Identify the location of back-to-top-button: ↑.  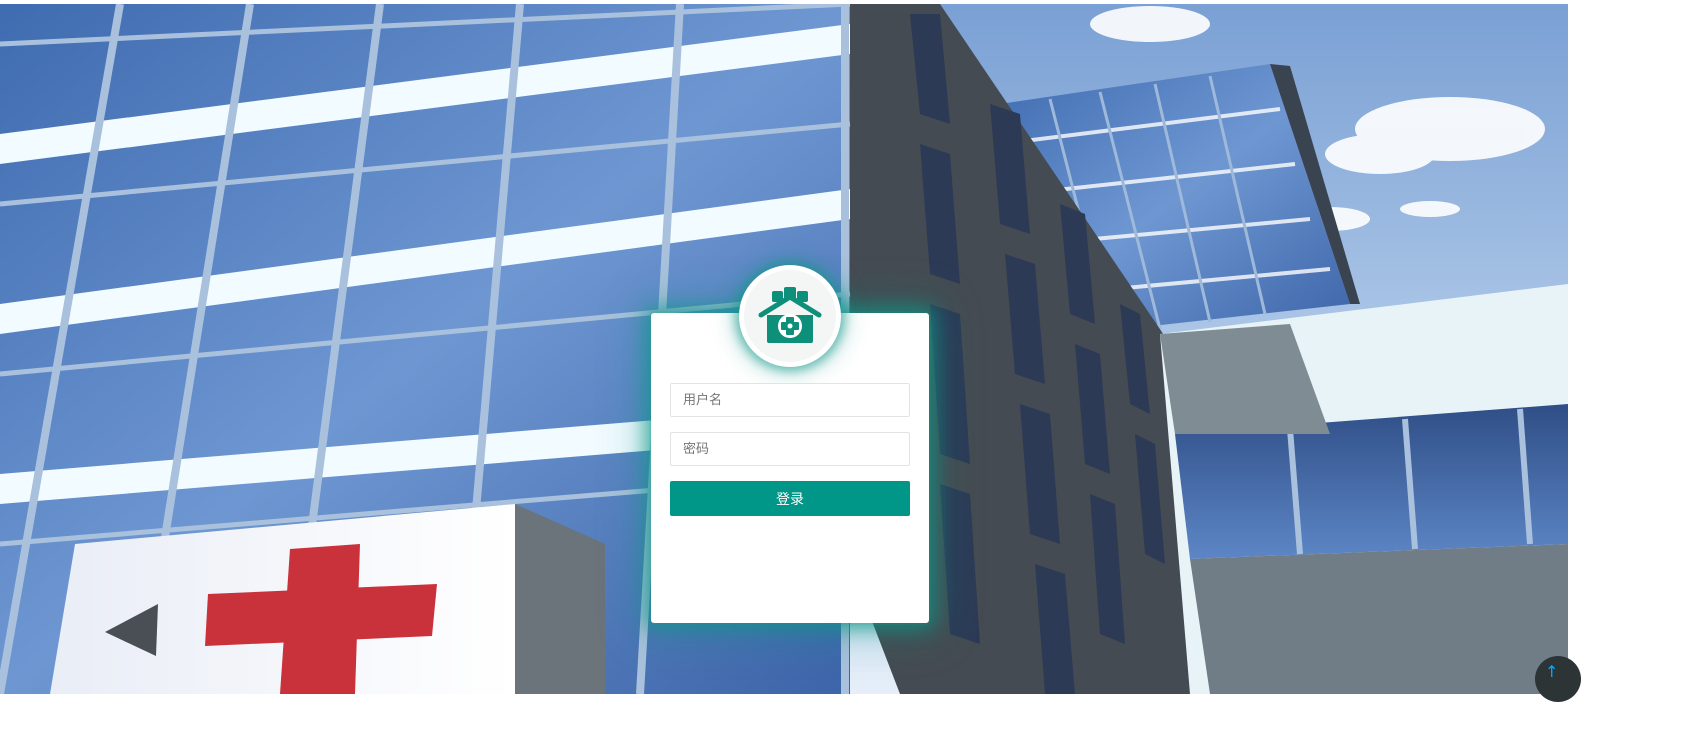
(1558, 679).